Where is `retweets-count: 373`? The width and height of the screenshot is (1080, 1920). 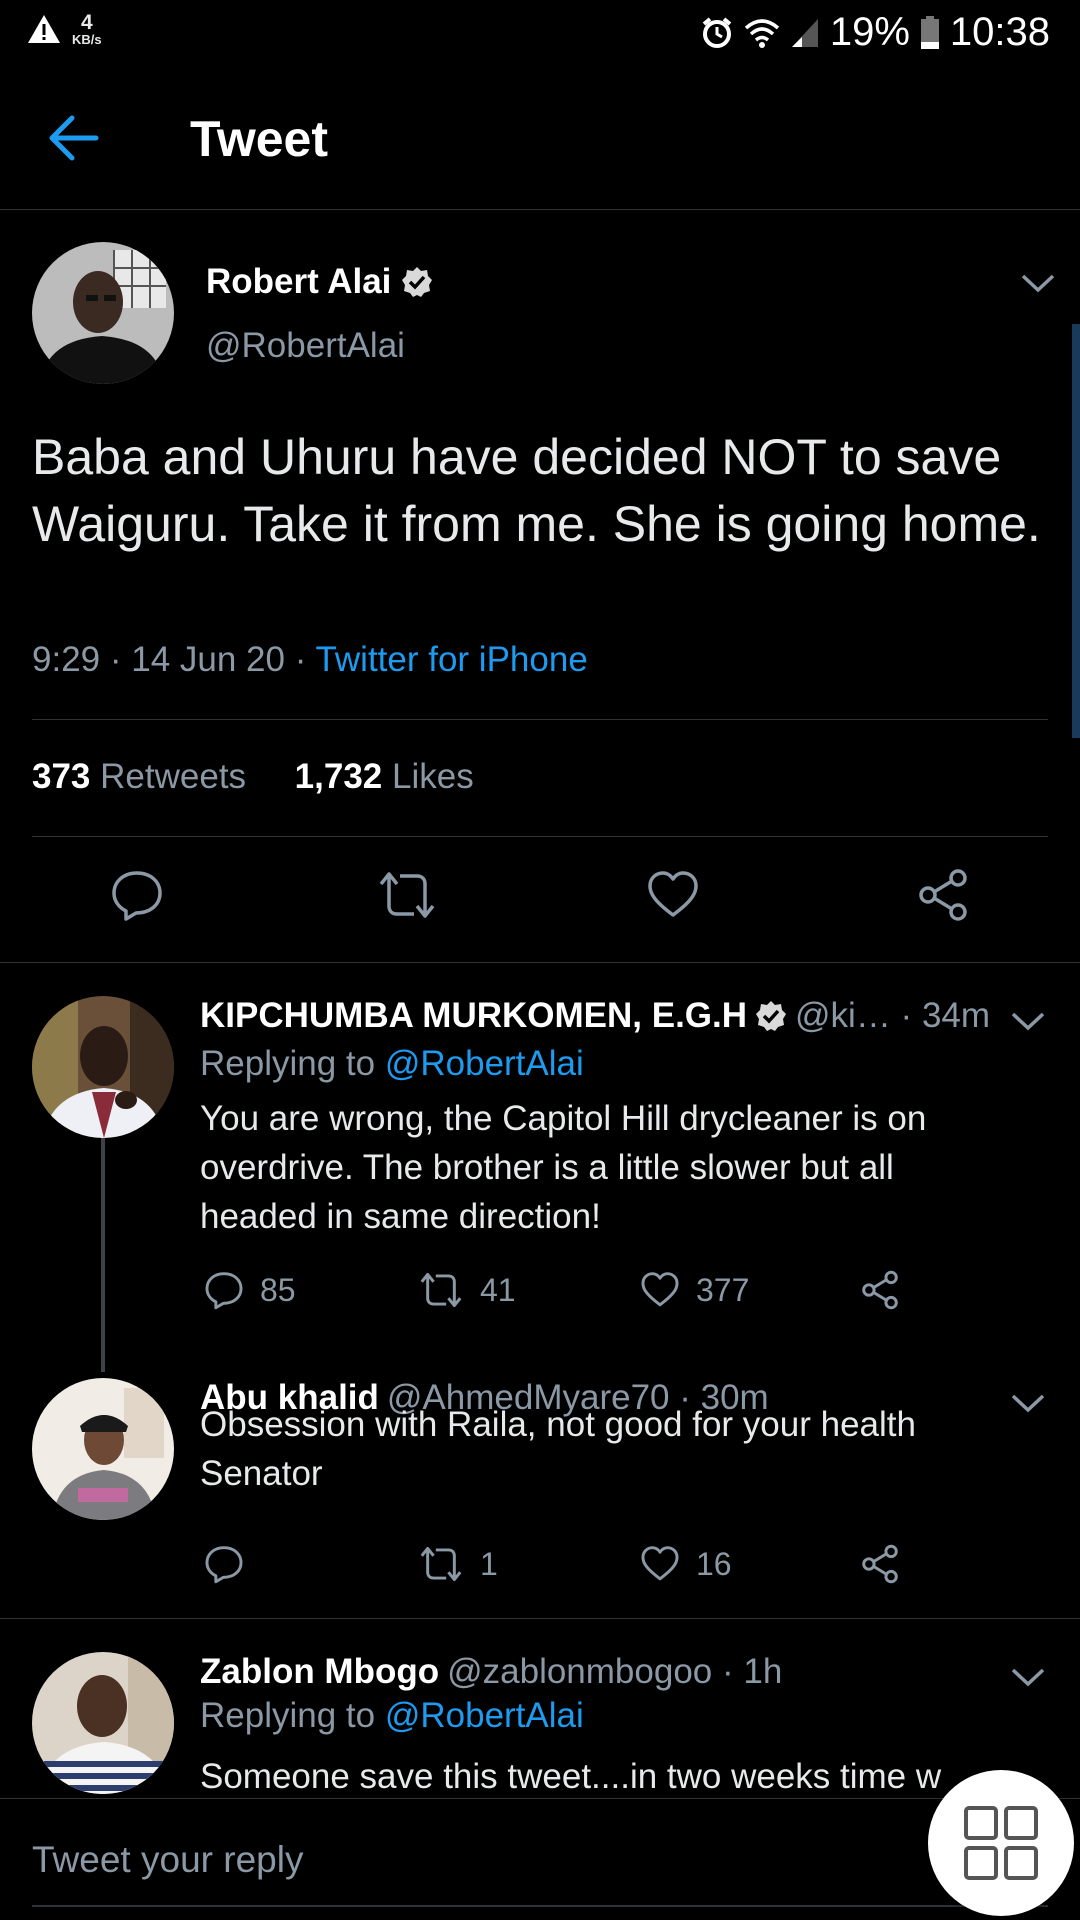
retweets-count: 373 is located at coordinates (61, 776).